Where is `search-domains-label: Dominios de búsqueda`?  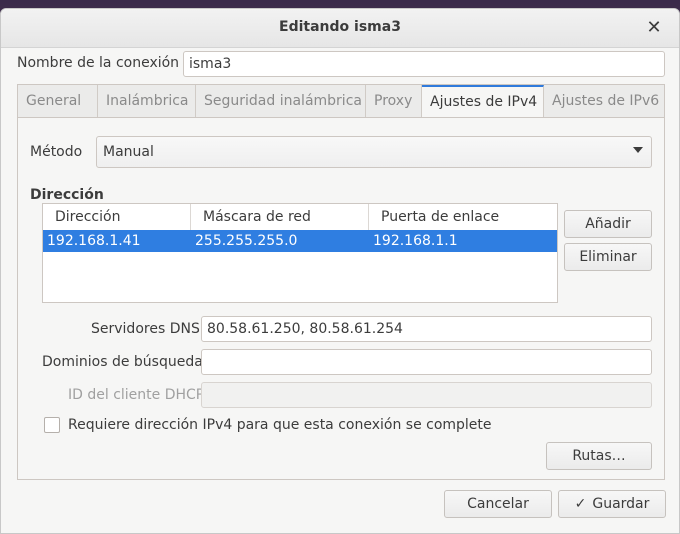 search-domains-label: Dominios de búsqueda is located at coordinates (122, 362).